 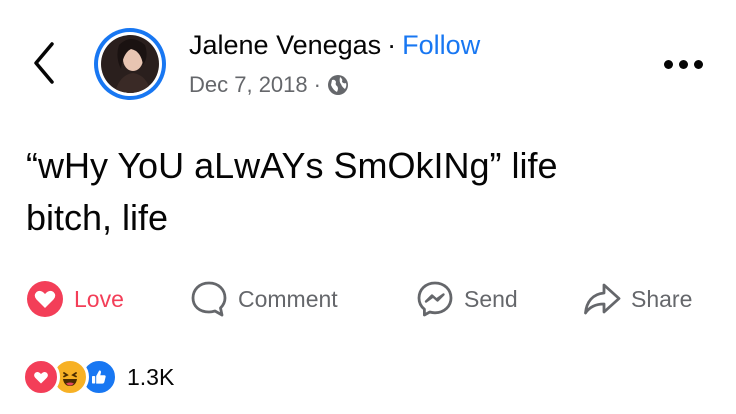 What do you see at coordinates (337, 85) in the screenshot?
I see `globe-icon` at bounding box center [337, 85].